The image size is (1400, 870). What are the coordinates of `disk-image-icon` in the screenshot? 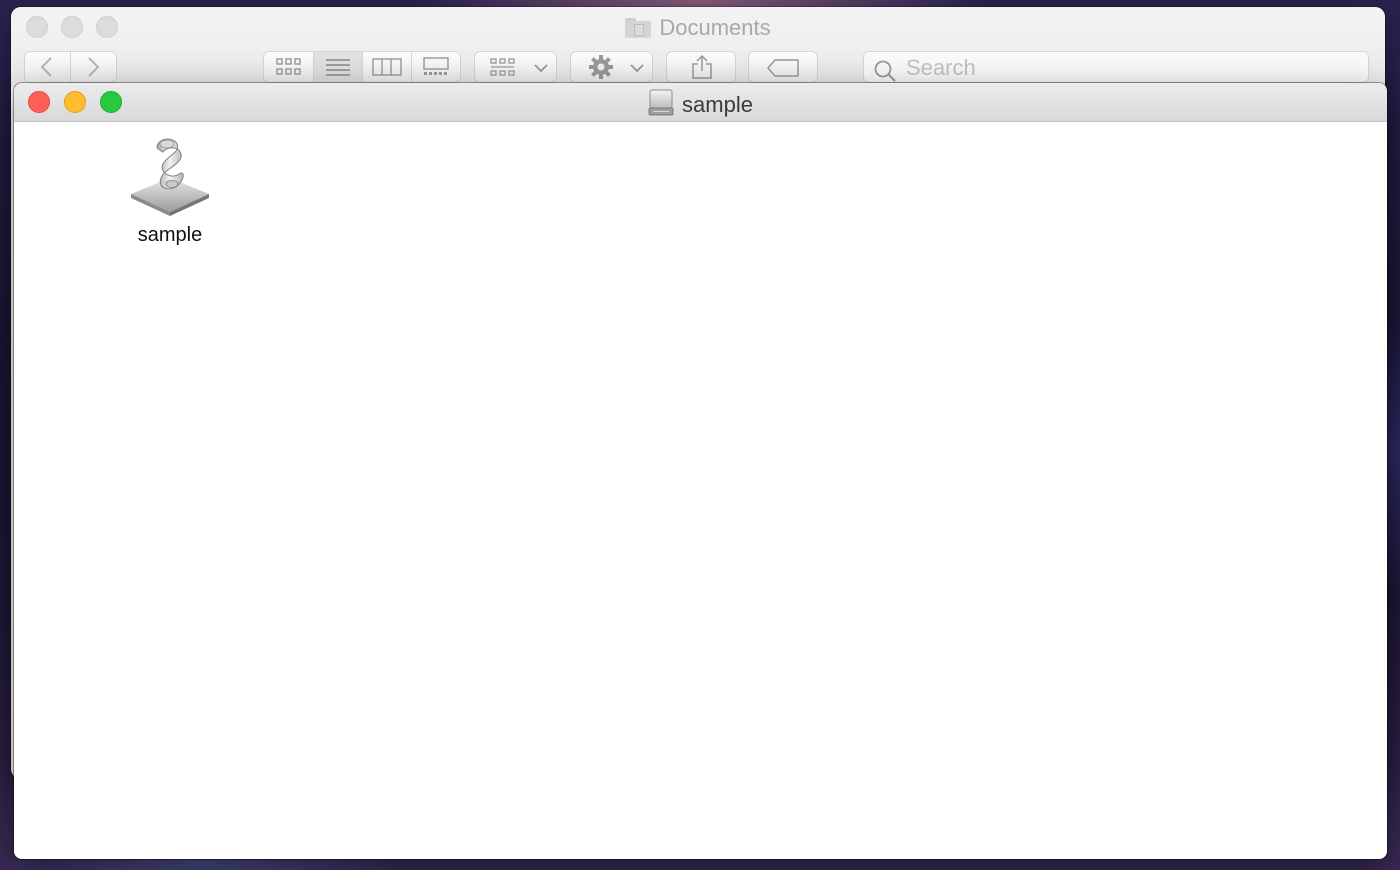 It's located at (661, 102).